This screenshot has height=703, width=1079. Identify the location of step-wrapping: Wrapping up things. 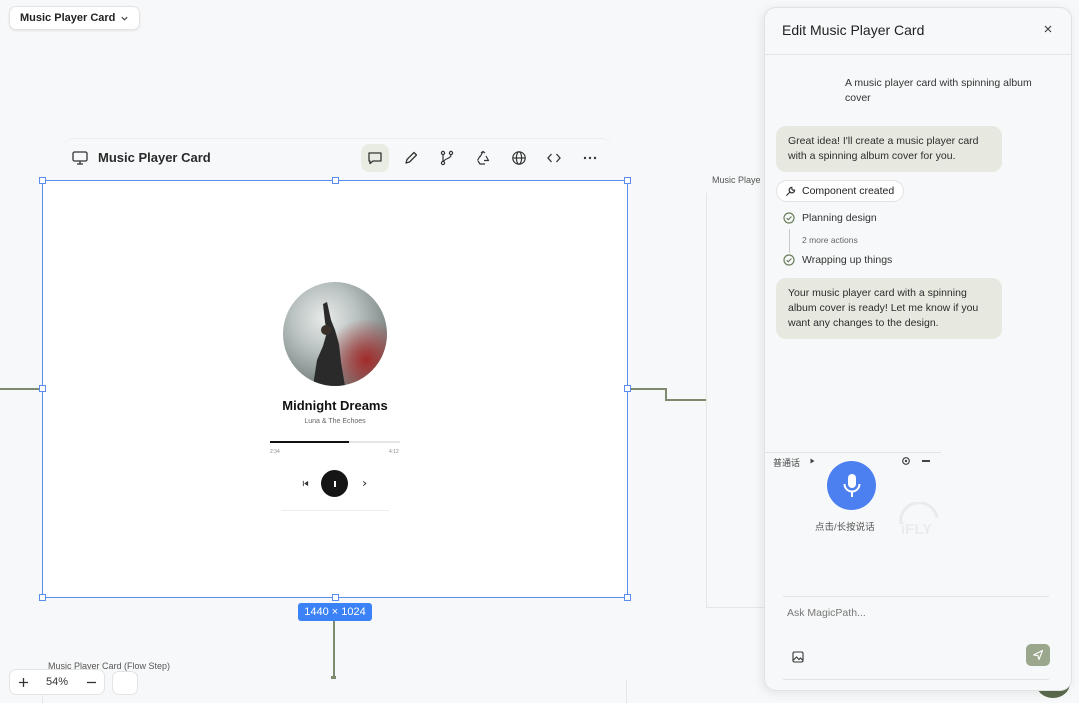
(837, 260).